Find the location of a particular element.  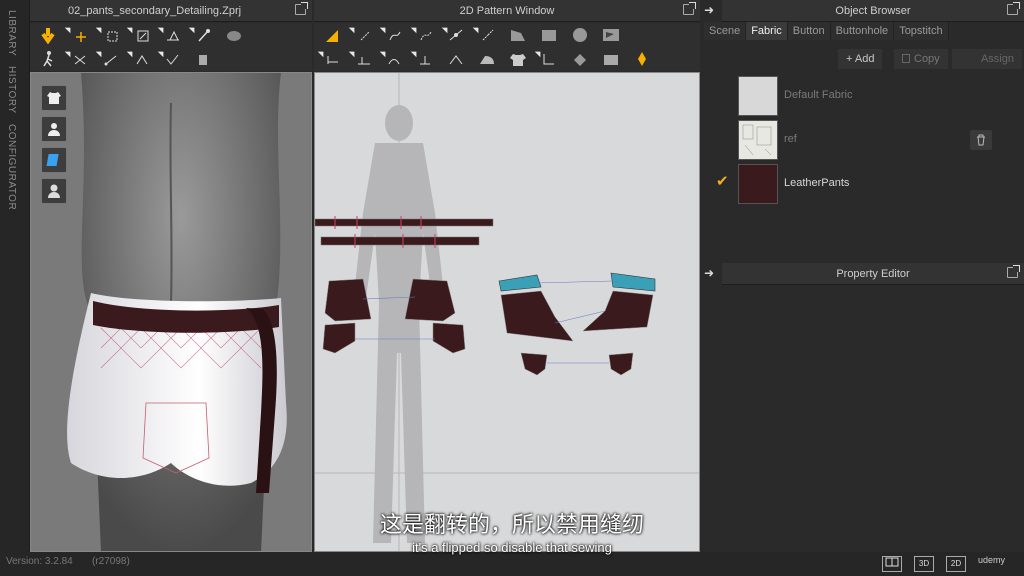

view-2d-button: 2D is located at coordinates (956, 564).